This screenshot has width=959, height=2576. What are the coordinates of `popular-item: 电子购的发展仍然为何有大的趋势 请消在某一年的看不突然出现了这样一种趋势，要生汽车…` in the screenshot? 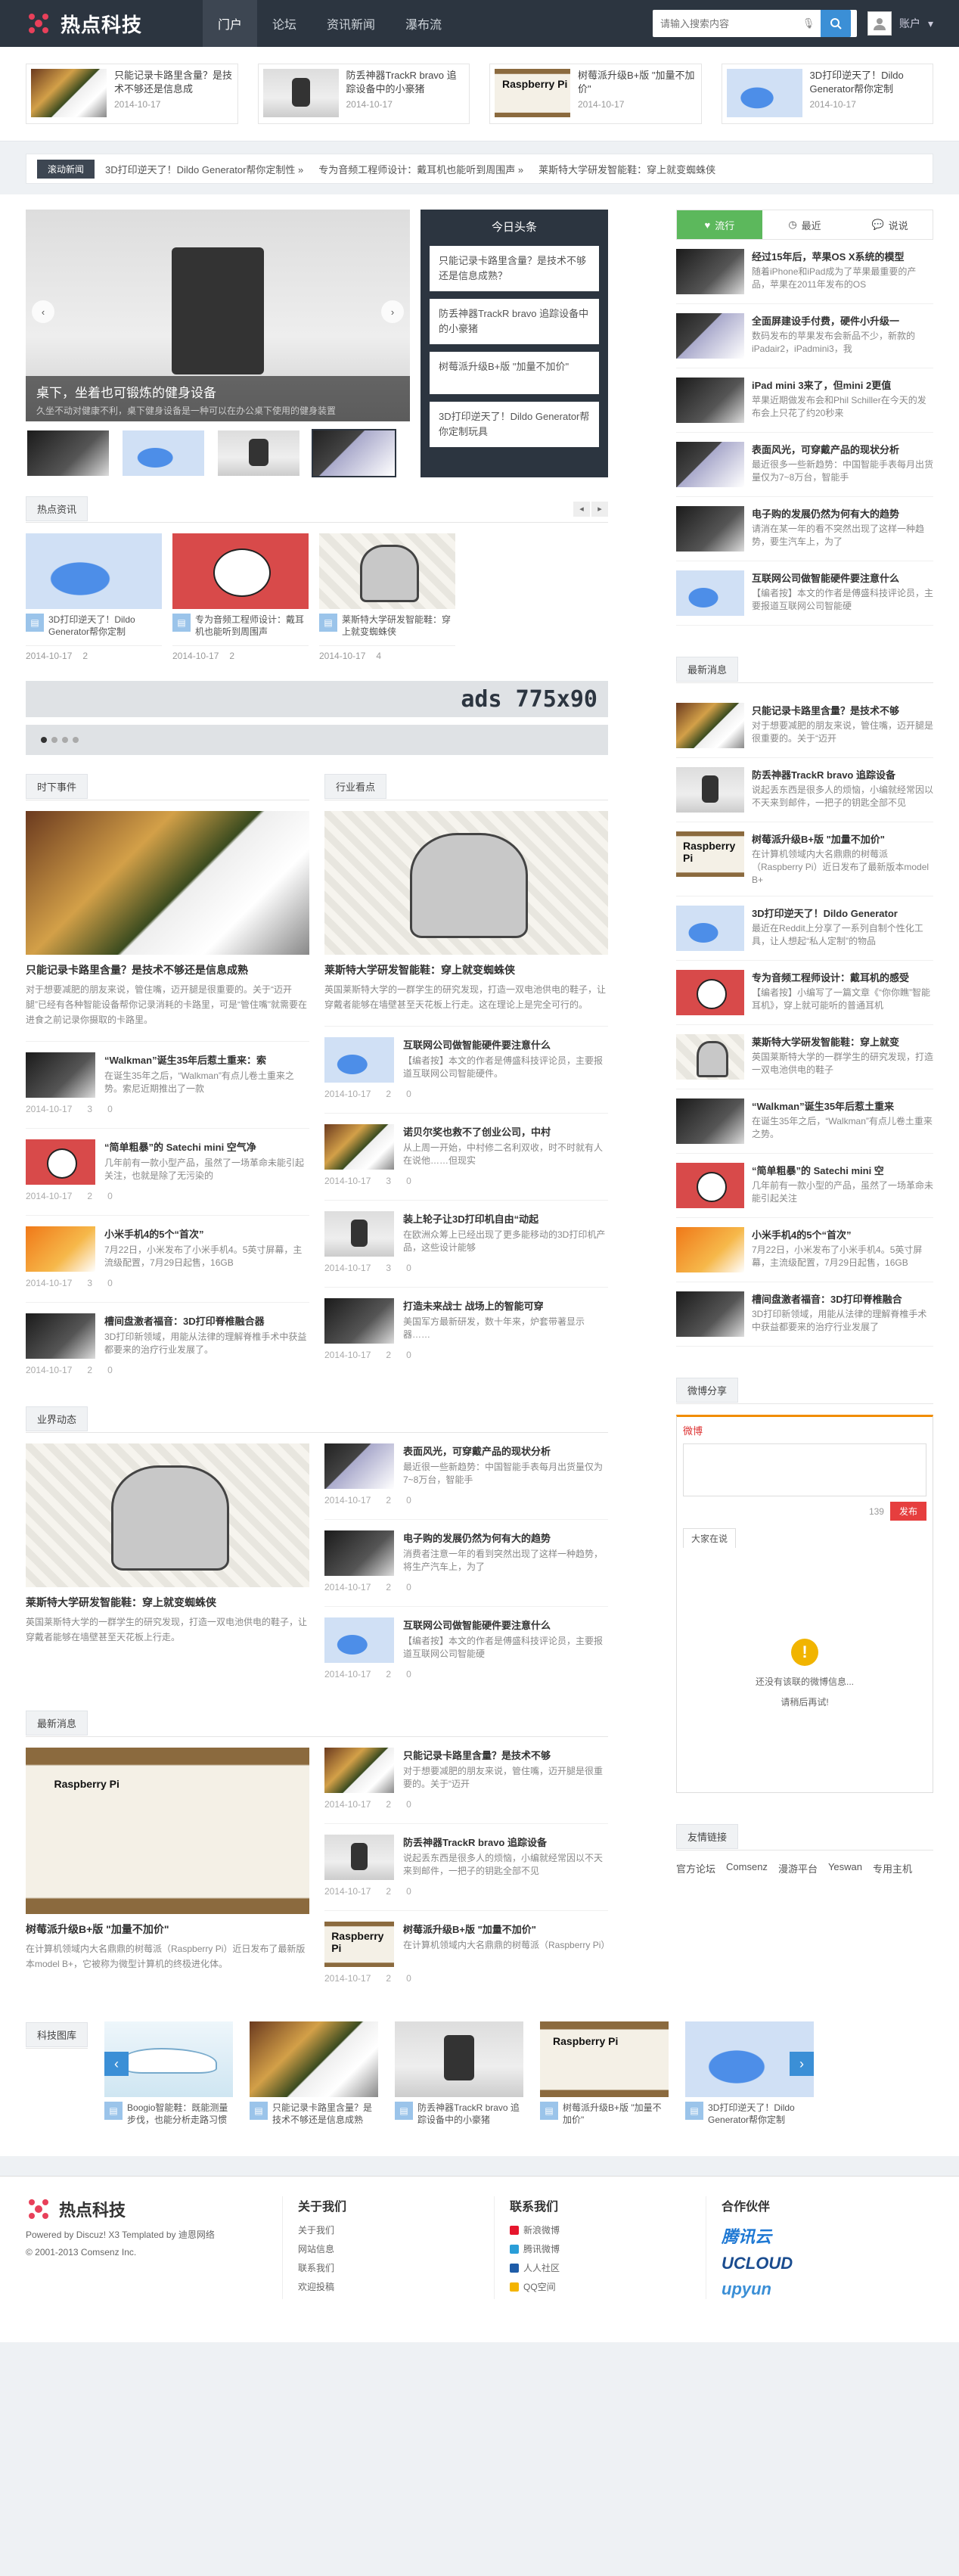 It's located at (804, 529).